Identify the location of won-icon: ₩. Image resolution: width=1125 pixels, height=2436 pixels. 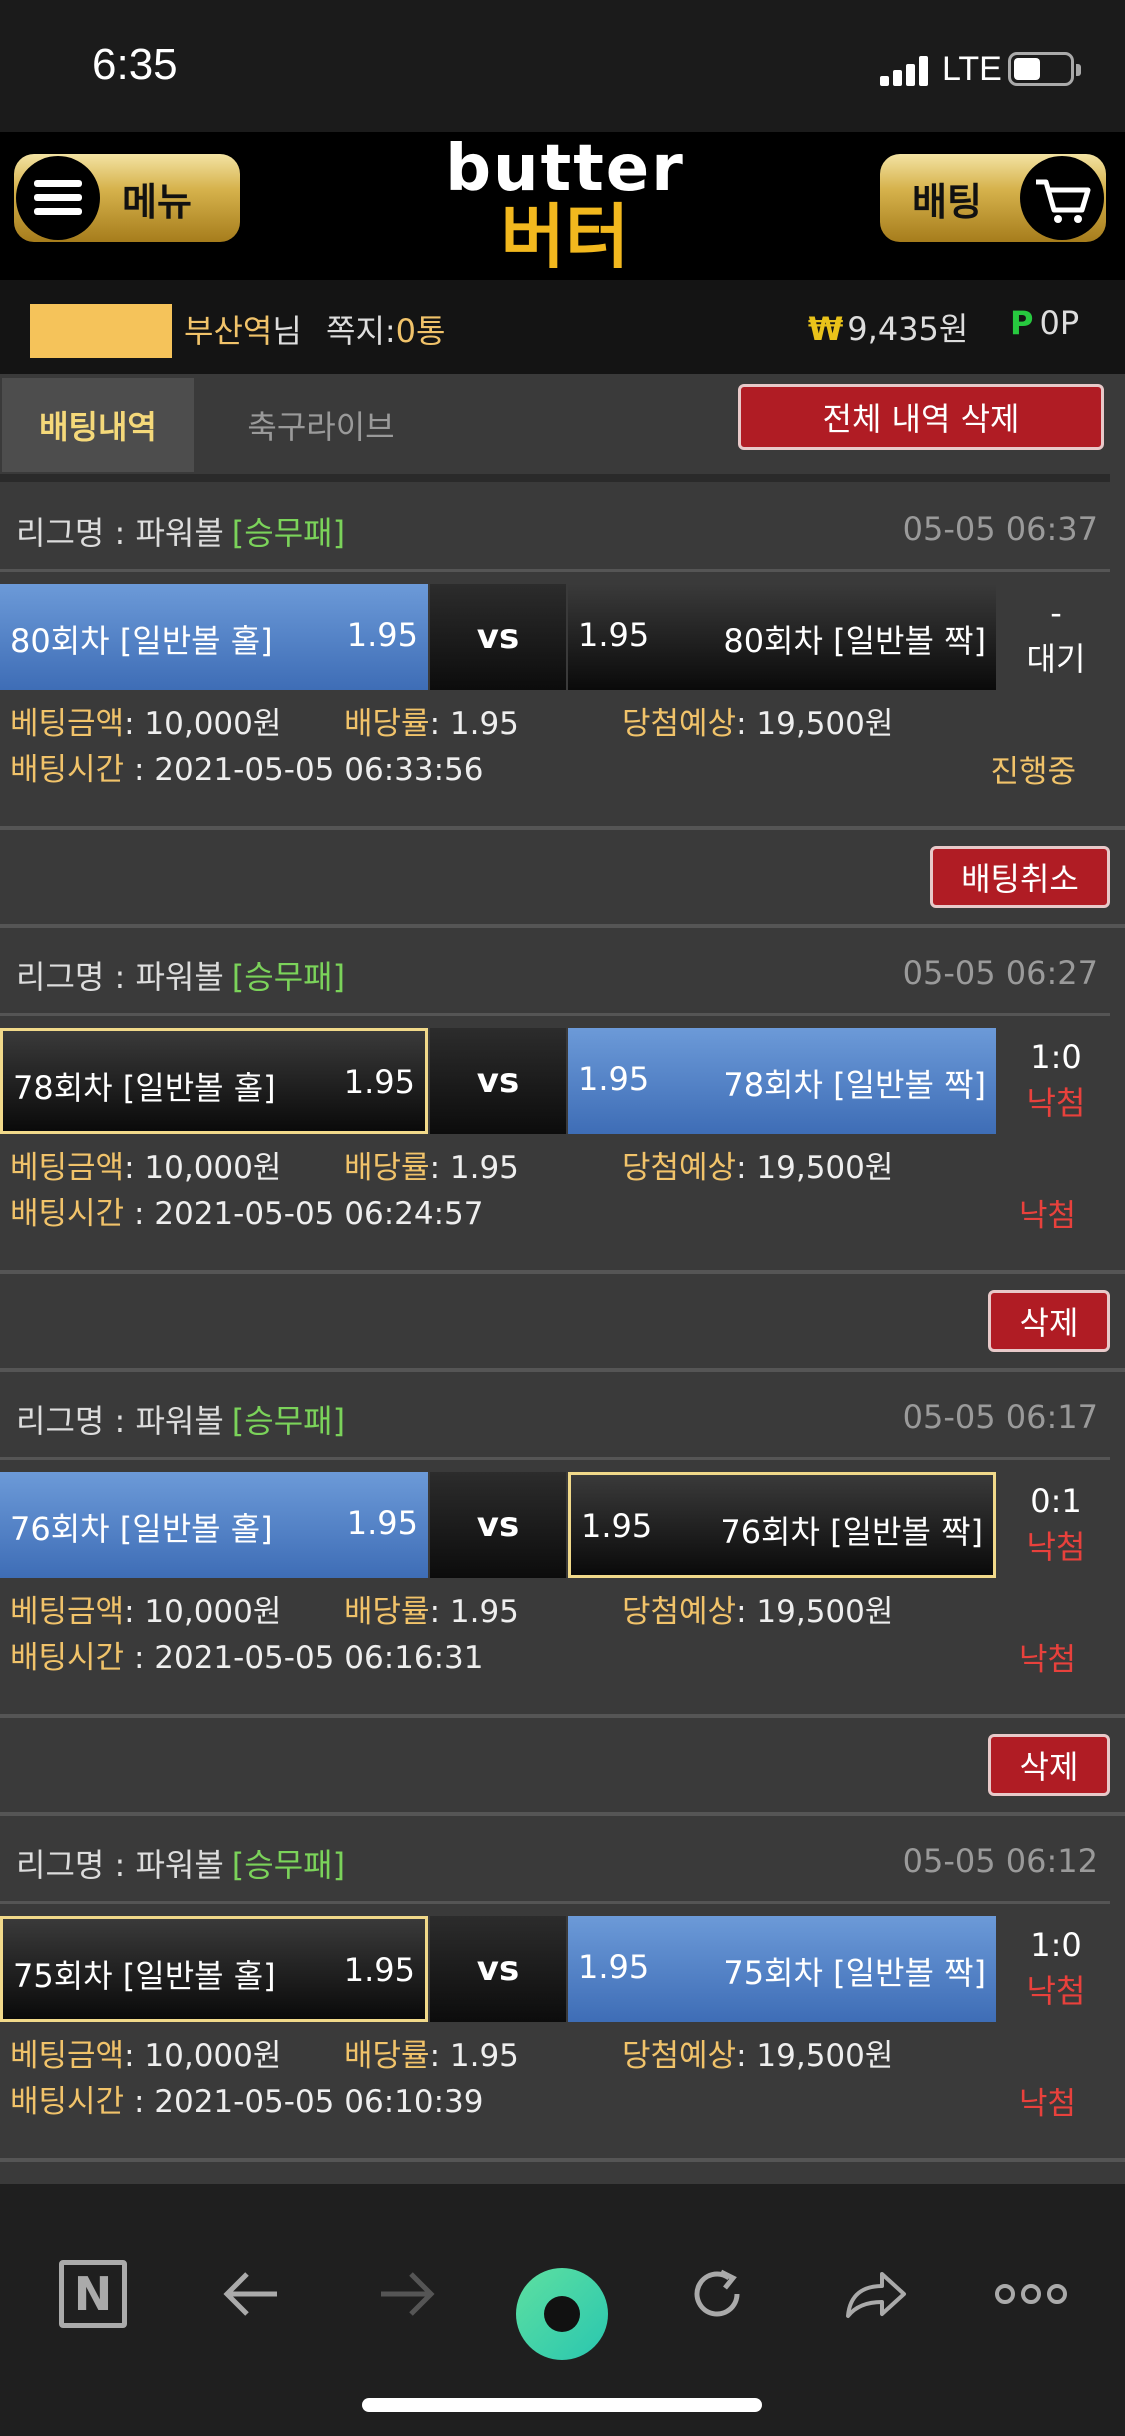
(826, 329).